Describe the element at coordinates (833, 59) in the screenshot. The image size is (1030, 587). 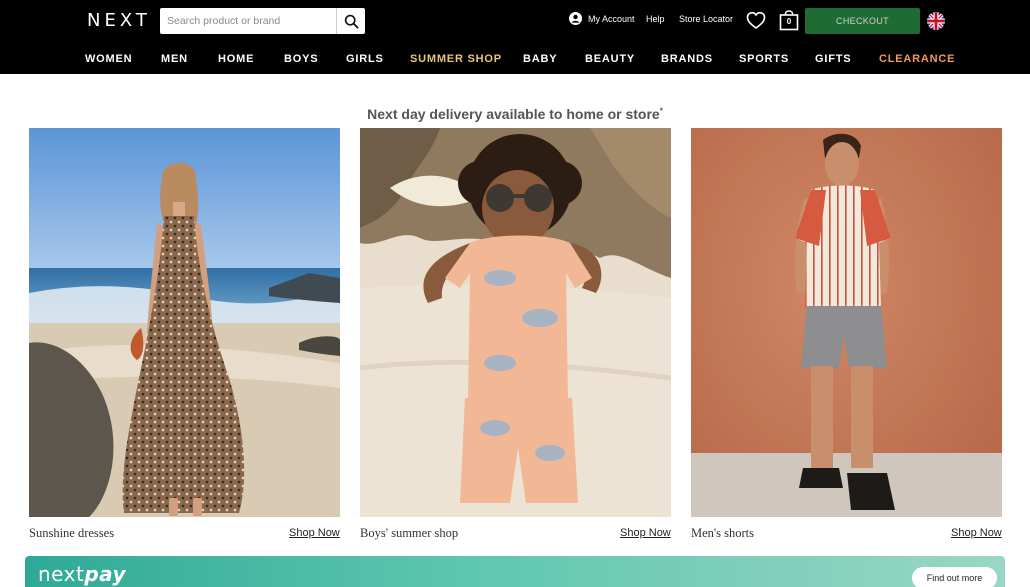
I see `nav-item-gifts: GIFTS` at that location.